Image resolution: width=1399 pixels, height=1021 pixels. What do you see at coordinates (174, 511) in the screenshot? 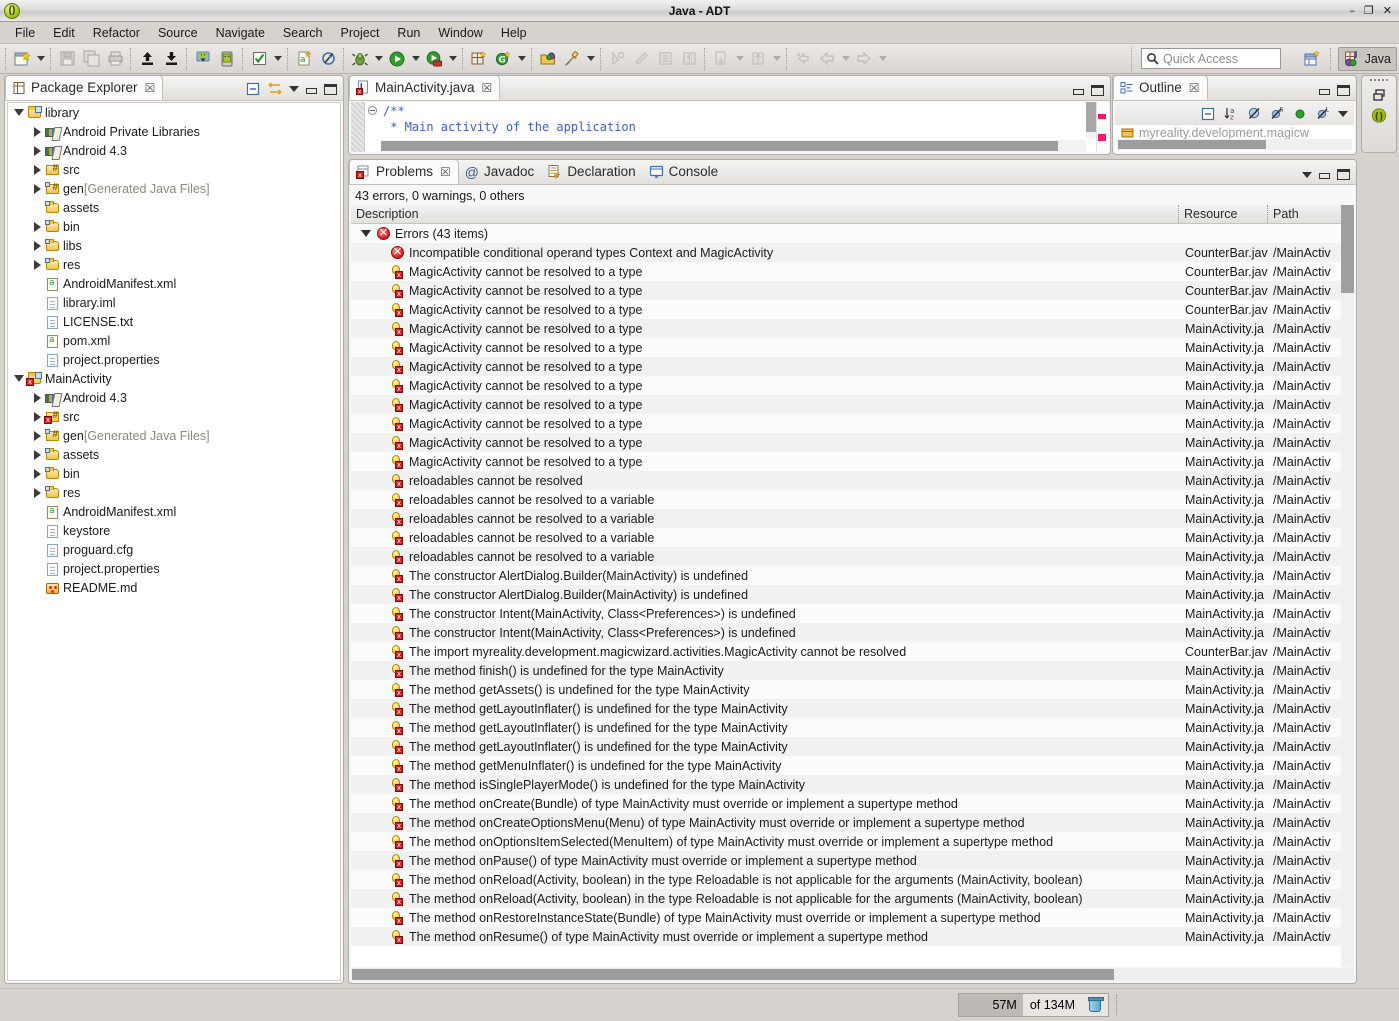
I see `tree-item: AndroidManifest.xml` at bounding box center [174, 511].